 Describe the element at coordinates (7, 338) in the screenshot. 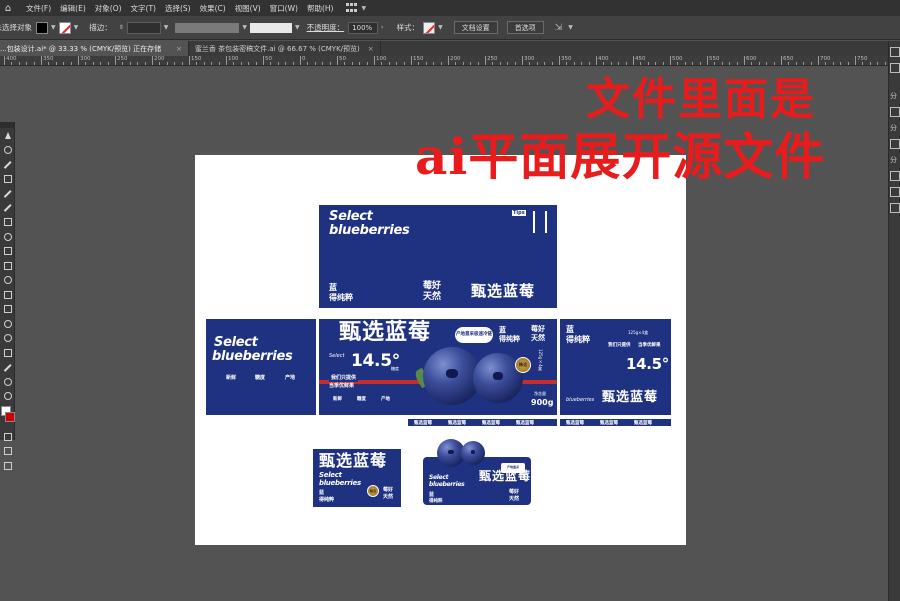

I see `symbol-sprayer-tool-icon` at that location.